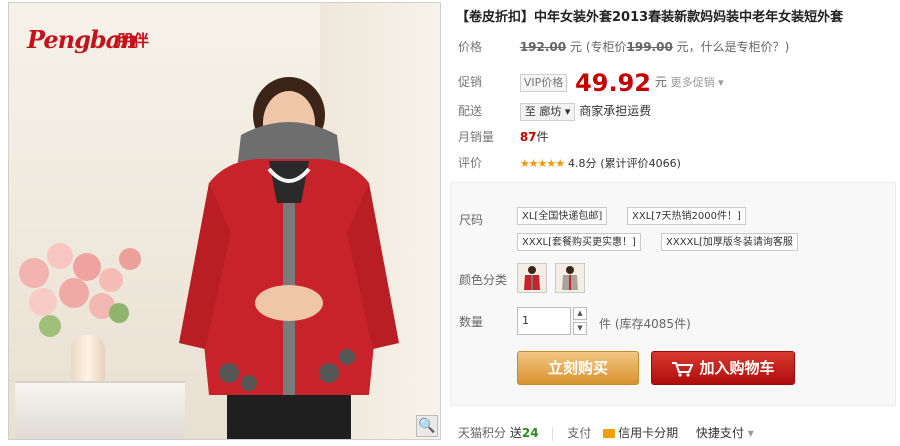 The height and width of the screenshot is (446, 900). What do you see at coordinates (470, 111) in the screenshot?
I see `shipping-label: 配送` at bounding box center [470, 111].